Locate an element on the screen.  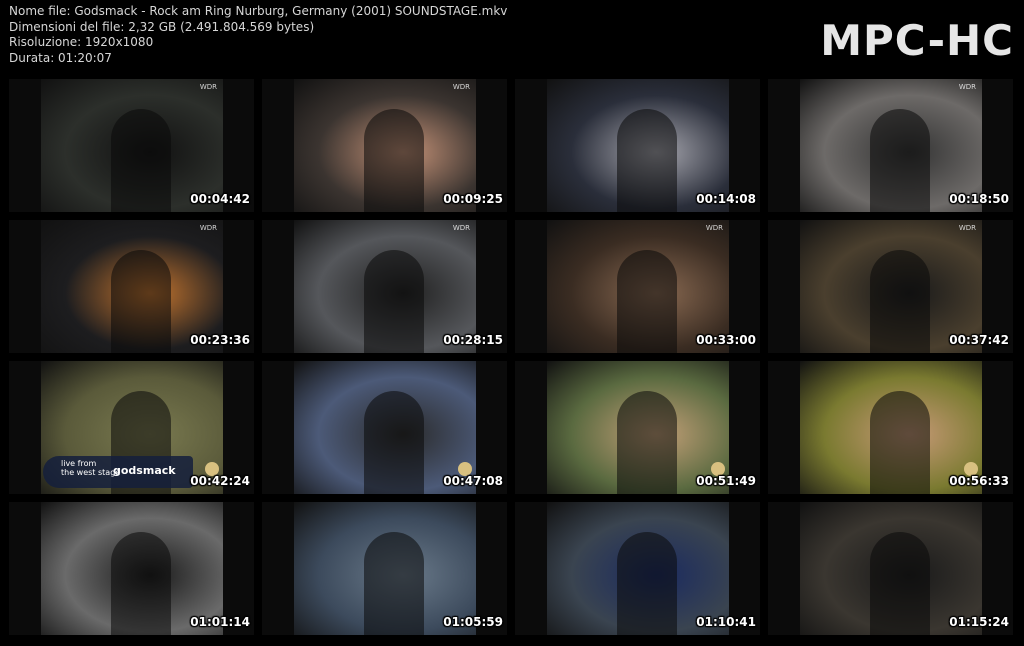
timestamp: 01:05:59 is located at coordinates (473, 622).